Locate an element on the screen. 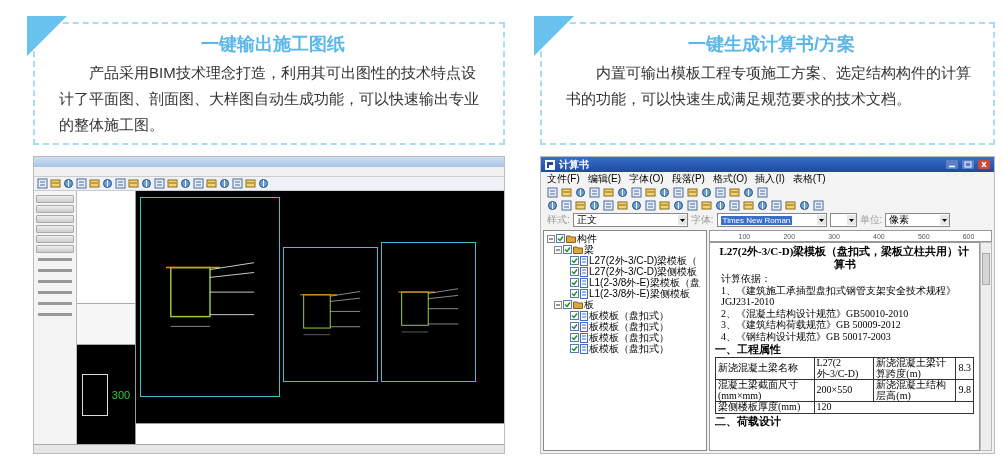 The image size is (1004, 462). menu-item: 表格(T) is located at coordinates (809, 179).